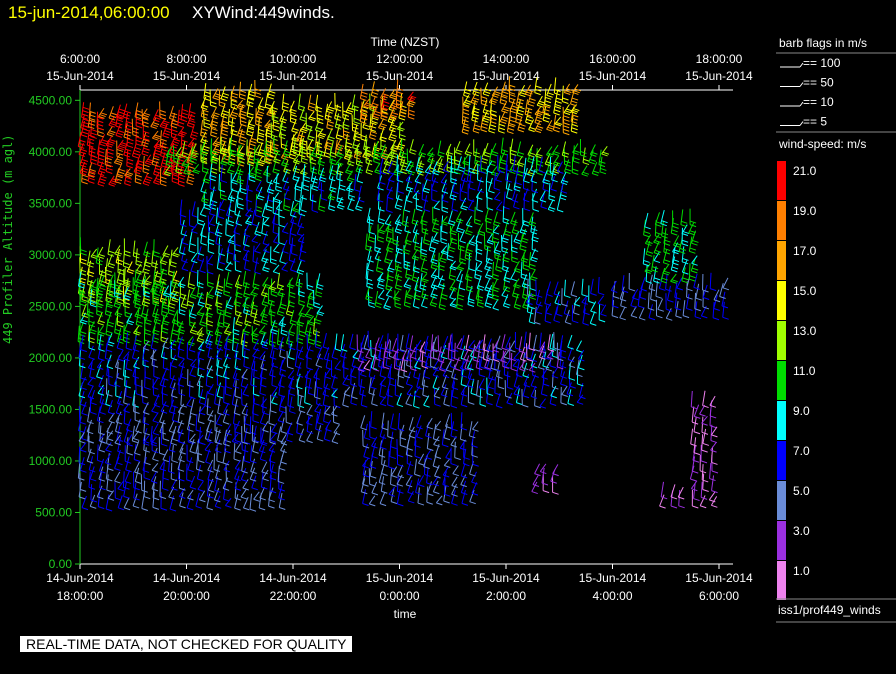 This screenshot has width=896, height=674. I want to click on bottom-tick-date: 15-Jun-2014, so click(400, 578).